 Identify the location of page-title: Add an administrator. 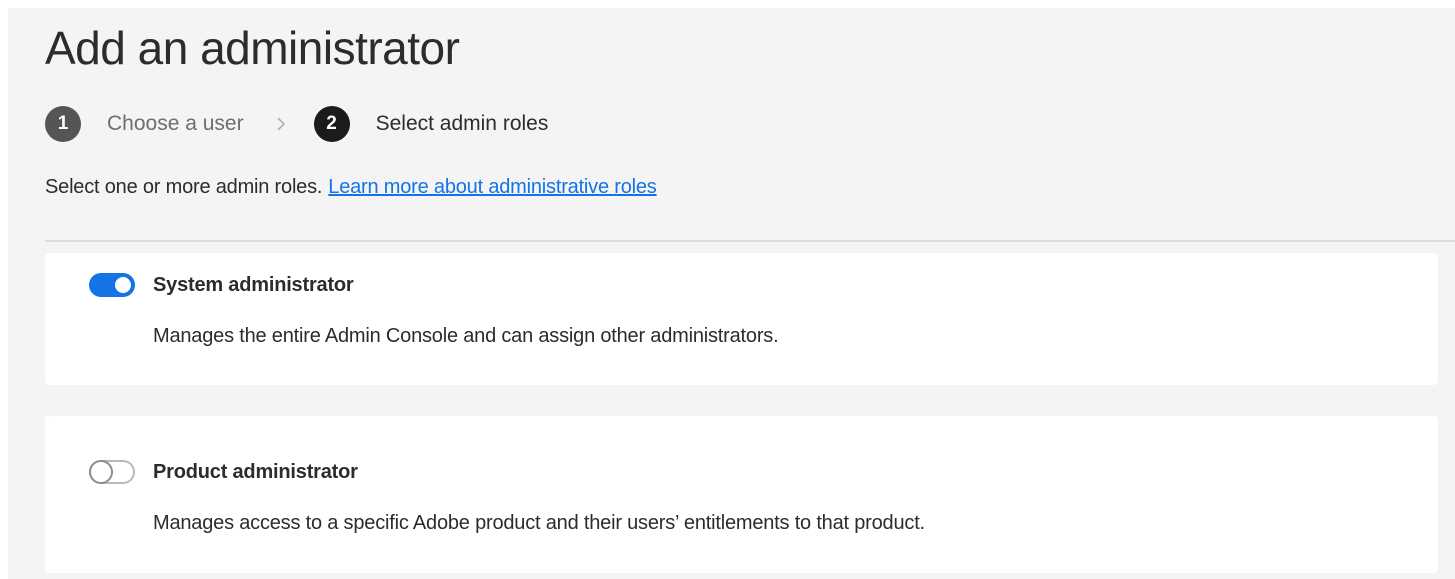
(252, 48).